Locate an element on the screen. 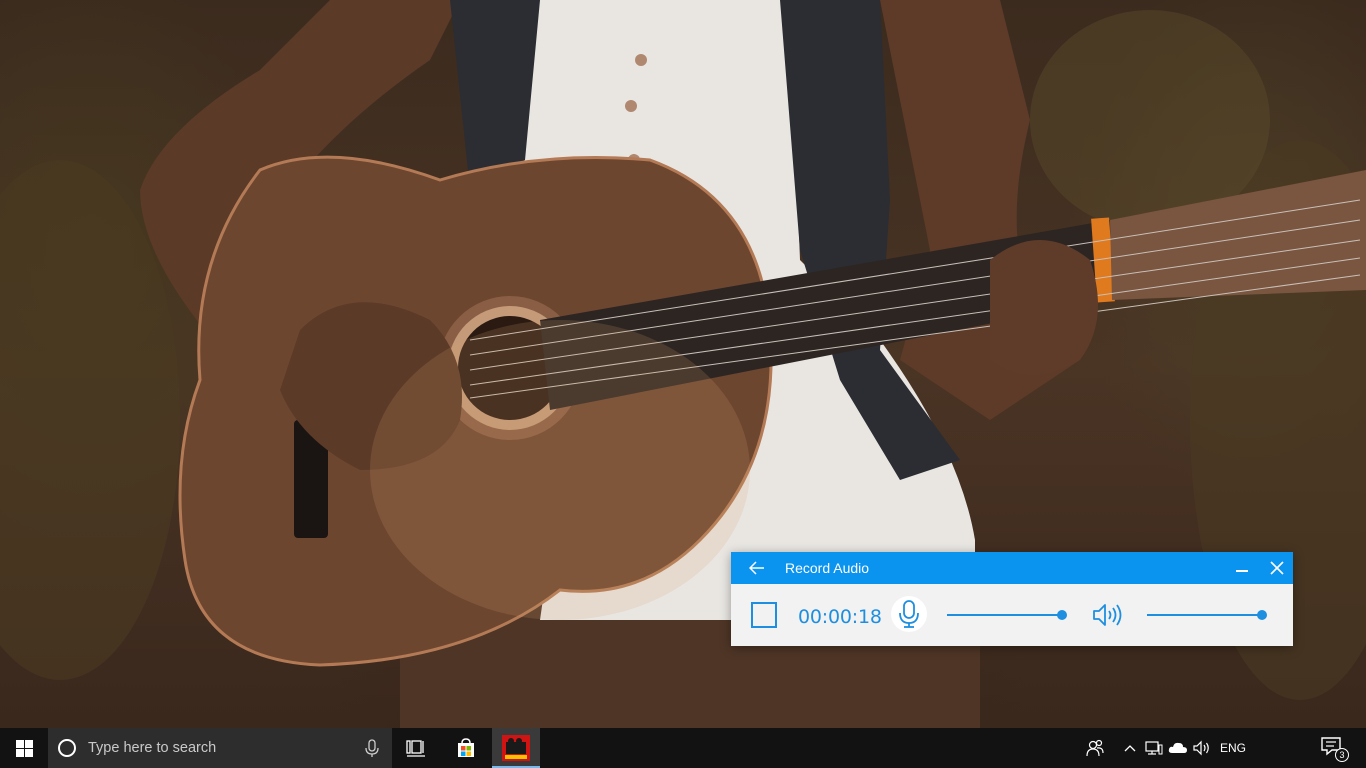 The height and width of the screenshot is (768, 1366). speaker-icon is located at coordinates (1107, 615).